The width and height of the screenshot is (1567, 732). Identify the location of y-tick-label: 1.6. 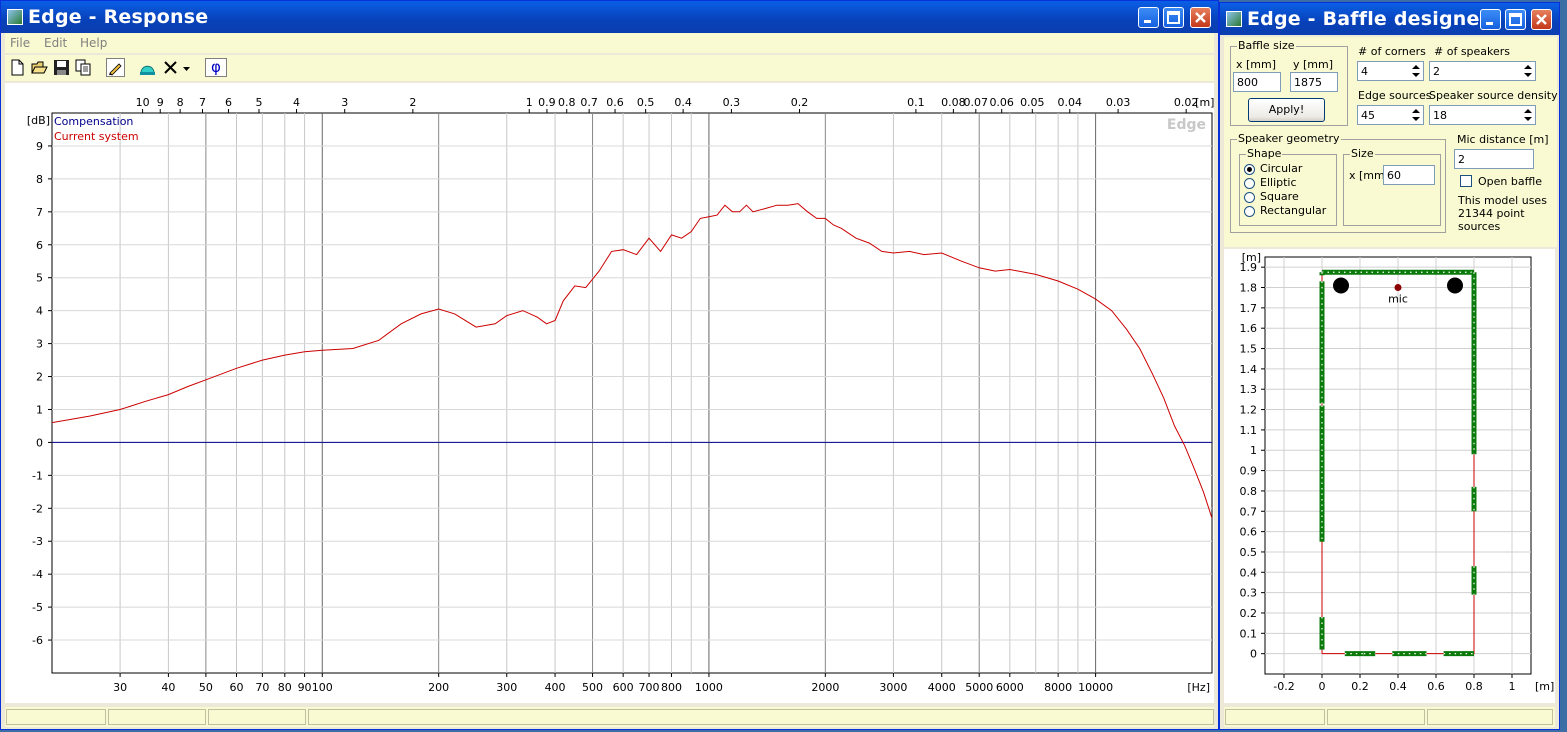
(1249, 328).